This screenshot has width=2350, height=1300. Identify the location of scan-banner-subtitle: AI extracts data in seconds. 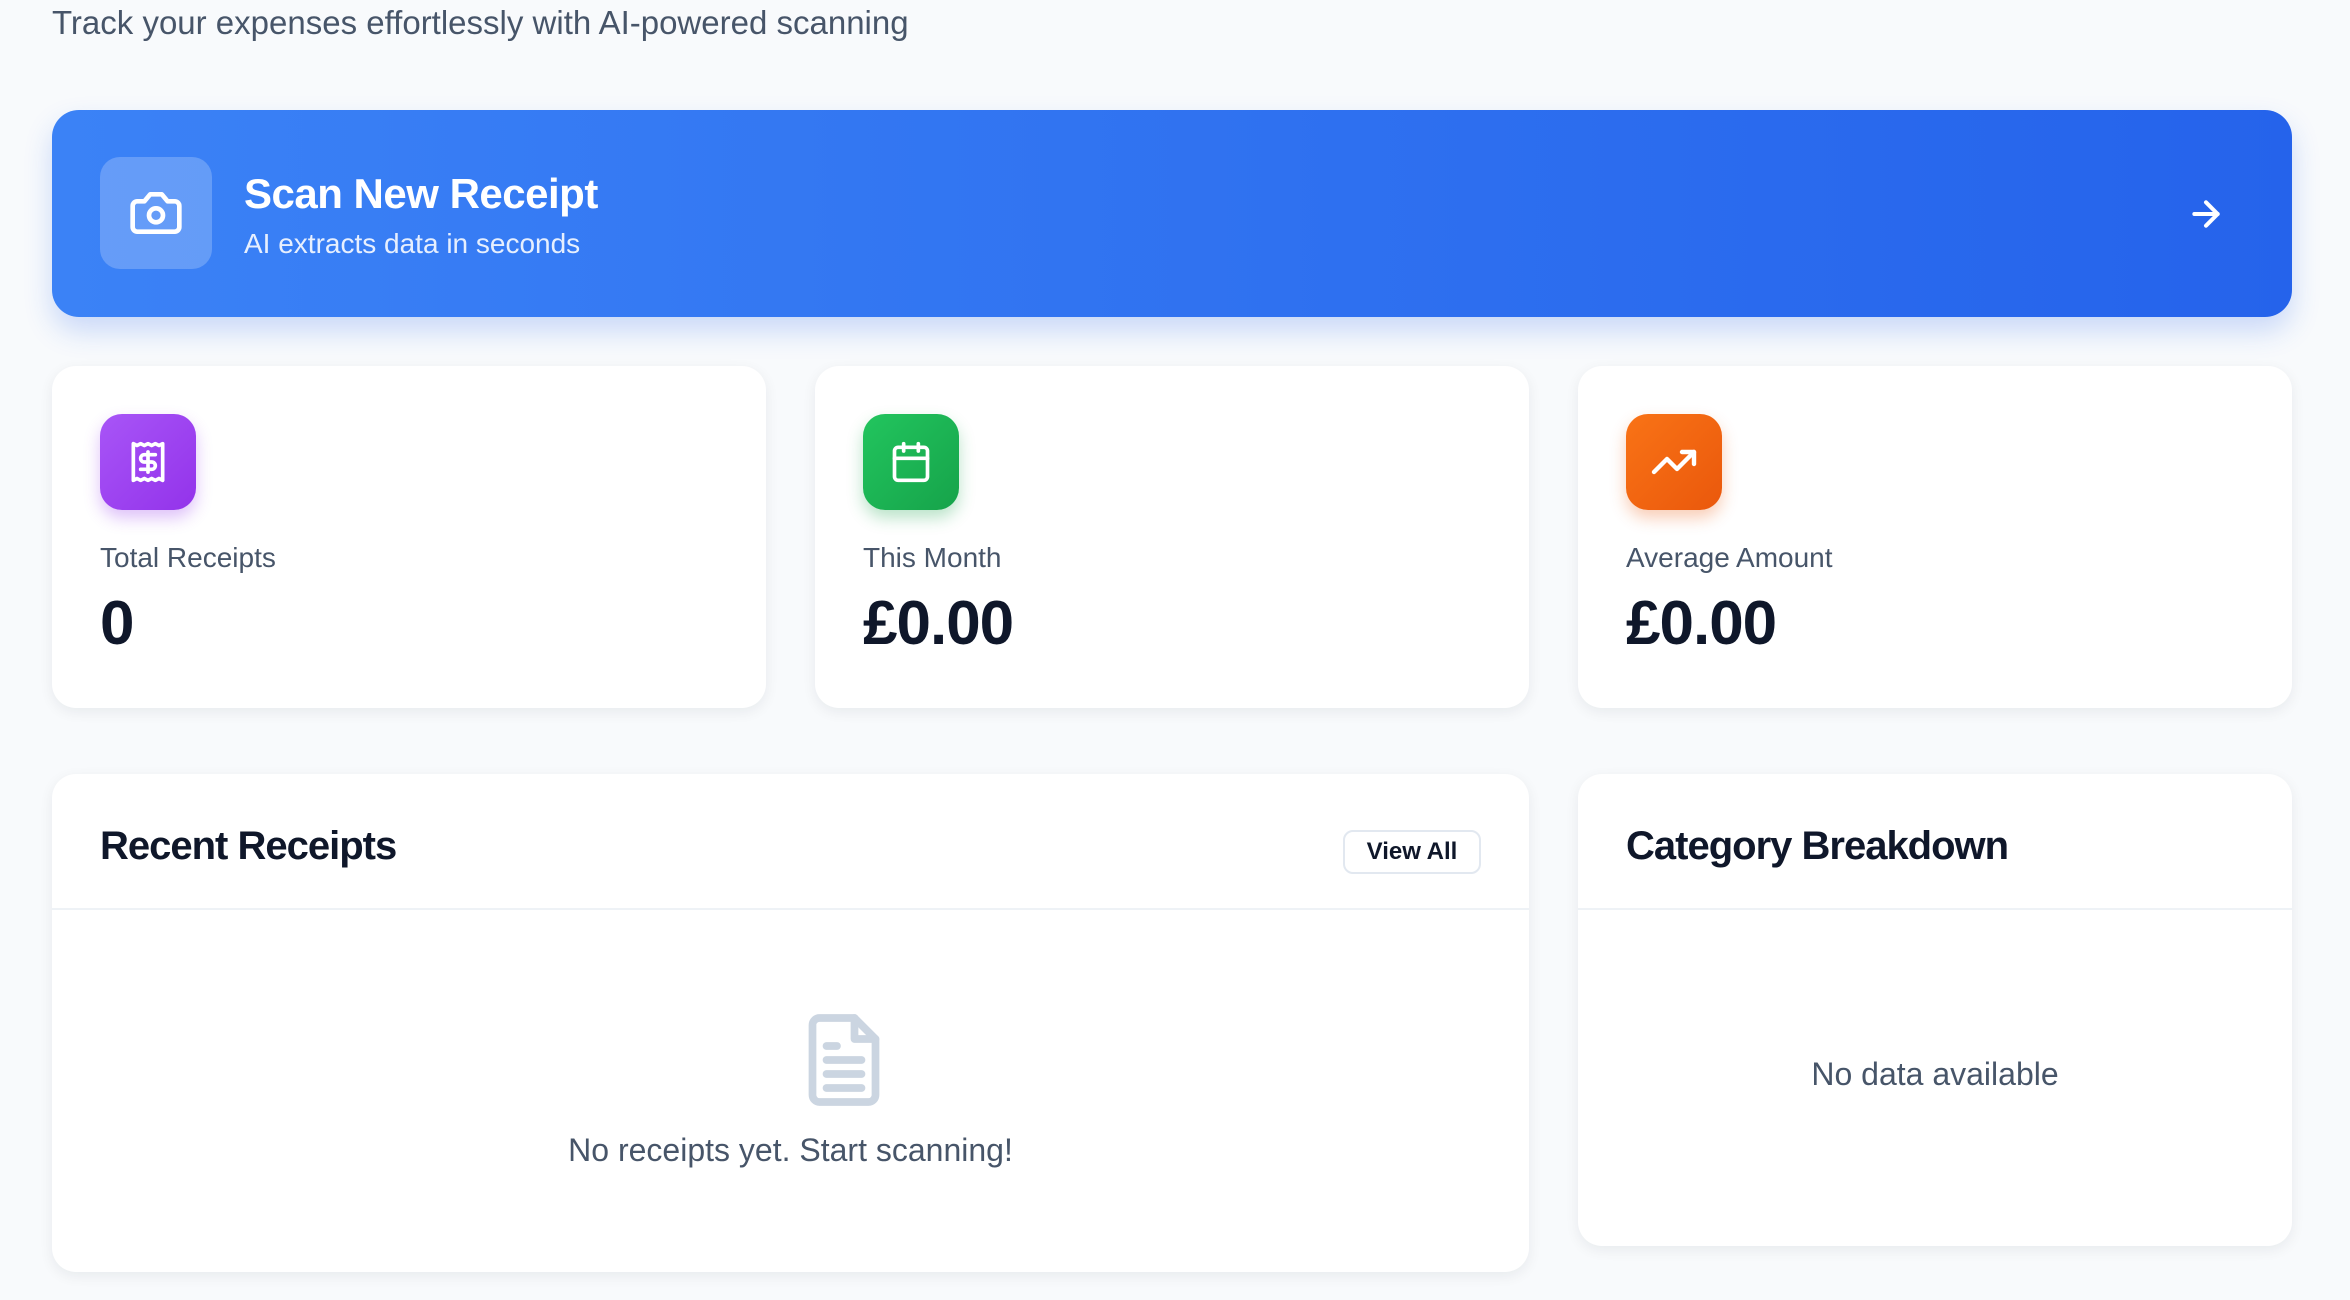
(412, 243).